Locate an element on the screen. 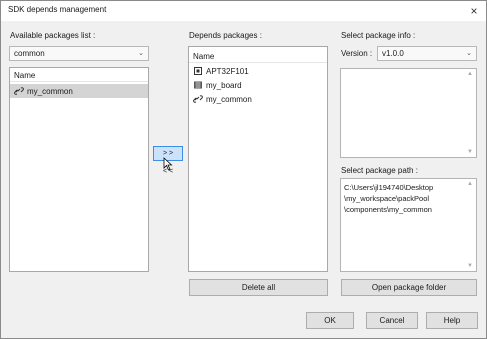 Image resolution: width=487 pixels, height=339 pixels. depends-packages-label: Depends packages : is located at coordinates (225, 35).